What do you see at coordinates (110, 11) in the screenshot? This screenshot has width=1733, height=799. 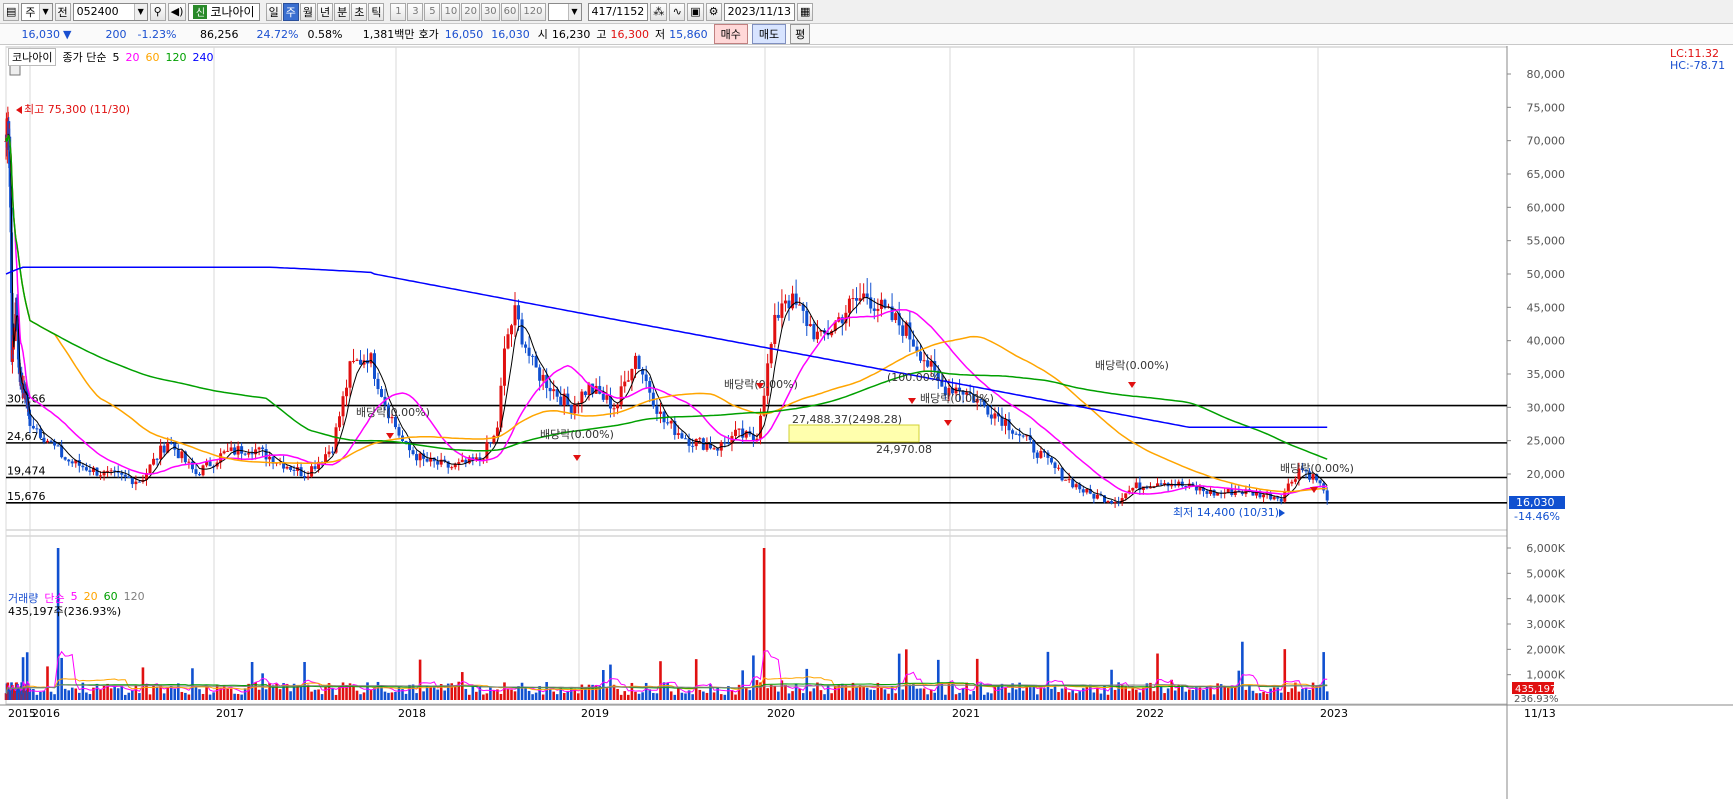 I see `code-input: 052400 ▼` at bounding box center [110, 11].